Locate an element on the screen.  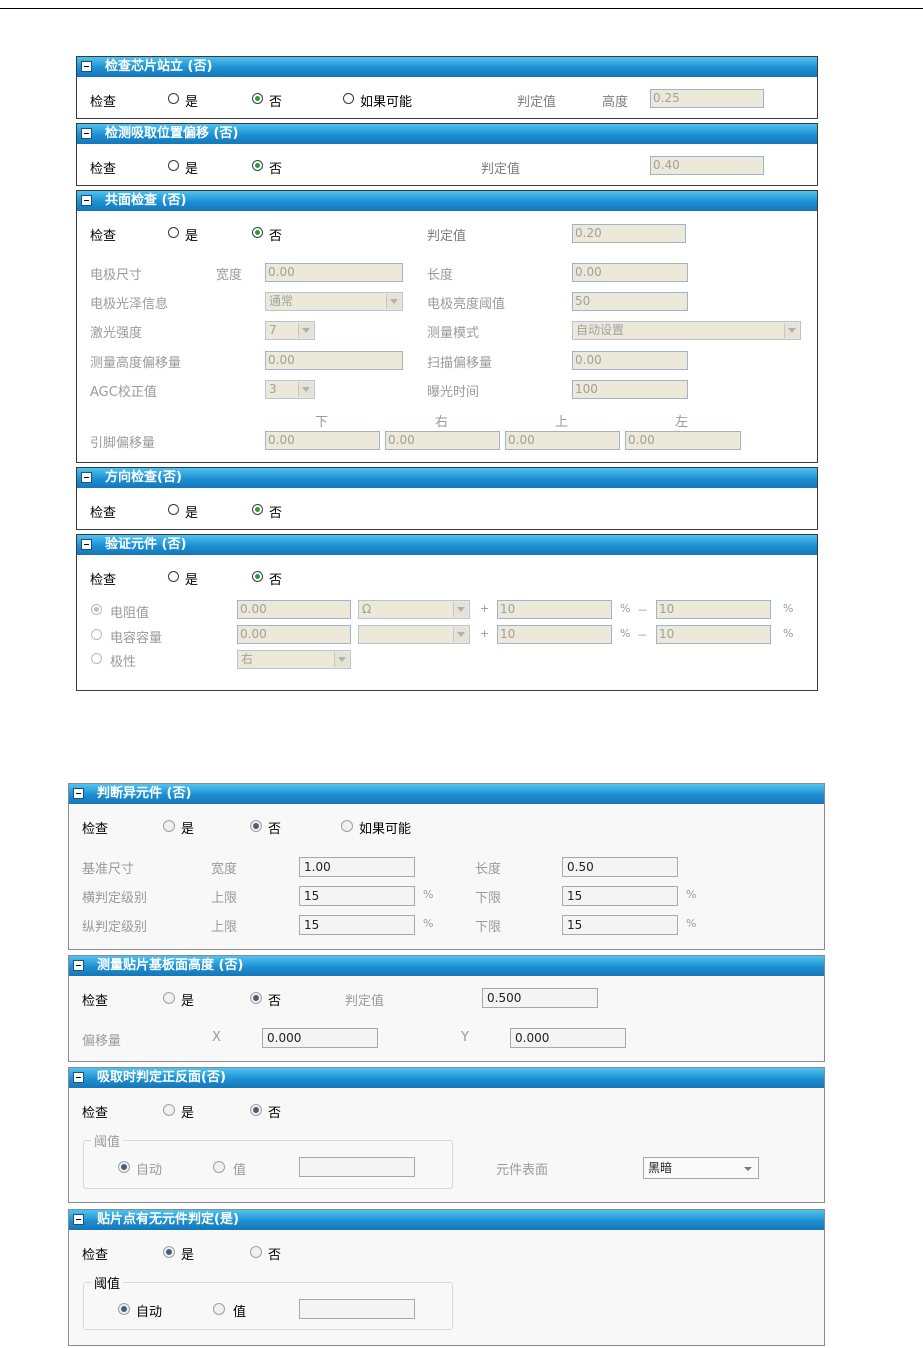
surface-select: 黑暗 is located at coordinates (701, 1168).